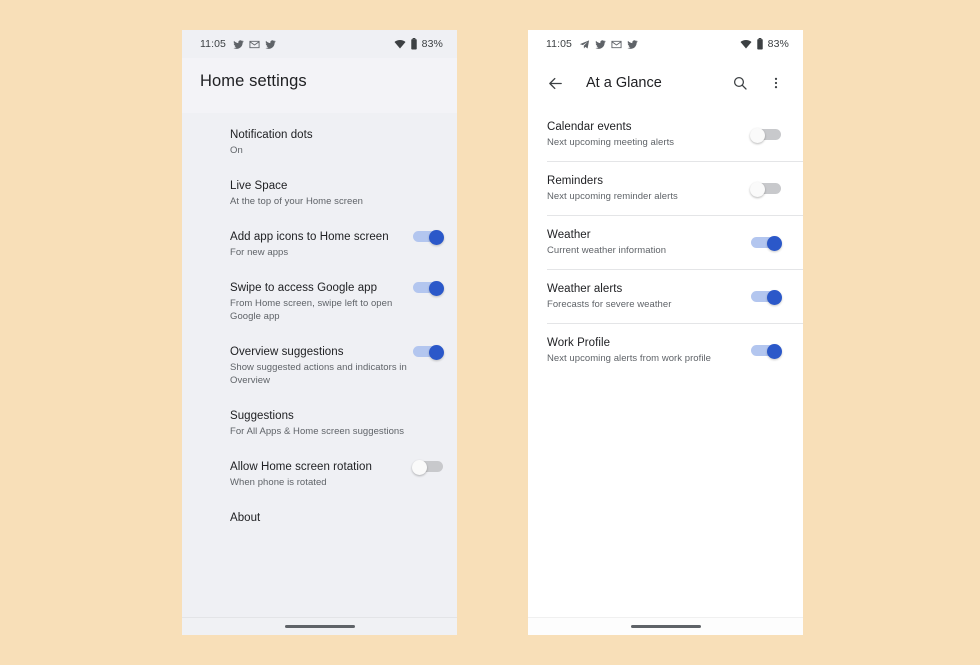 The width and height of the screenshot is (980, 665). I want to click on settings-row-add-app-icons-to-home-screen: Add app icons to Home screen For new apps, so click(319, 244).